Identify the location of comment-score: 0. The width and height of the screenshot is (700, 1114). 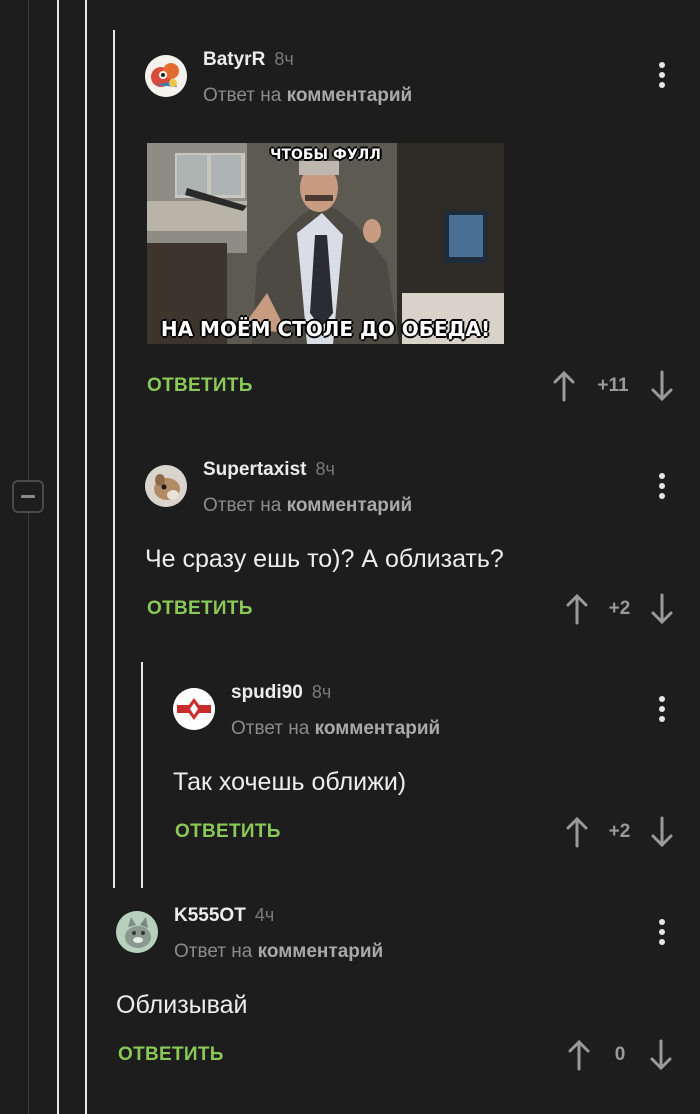
(620, 1054).